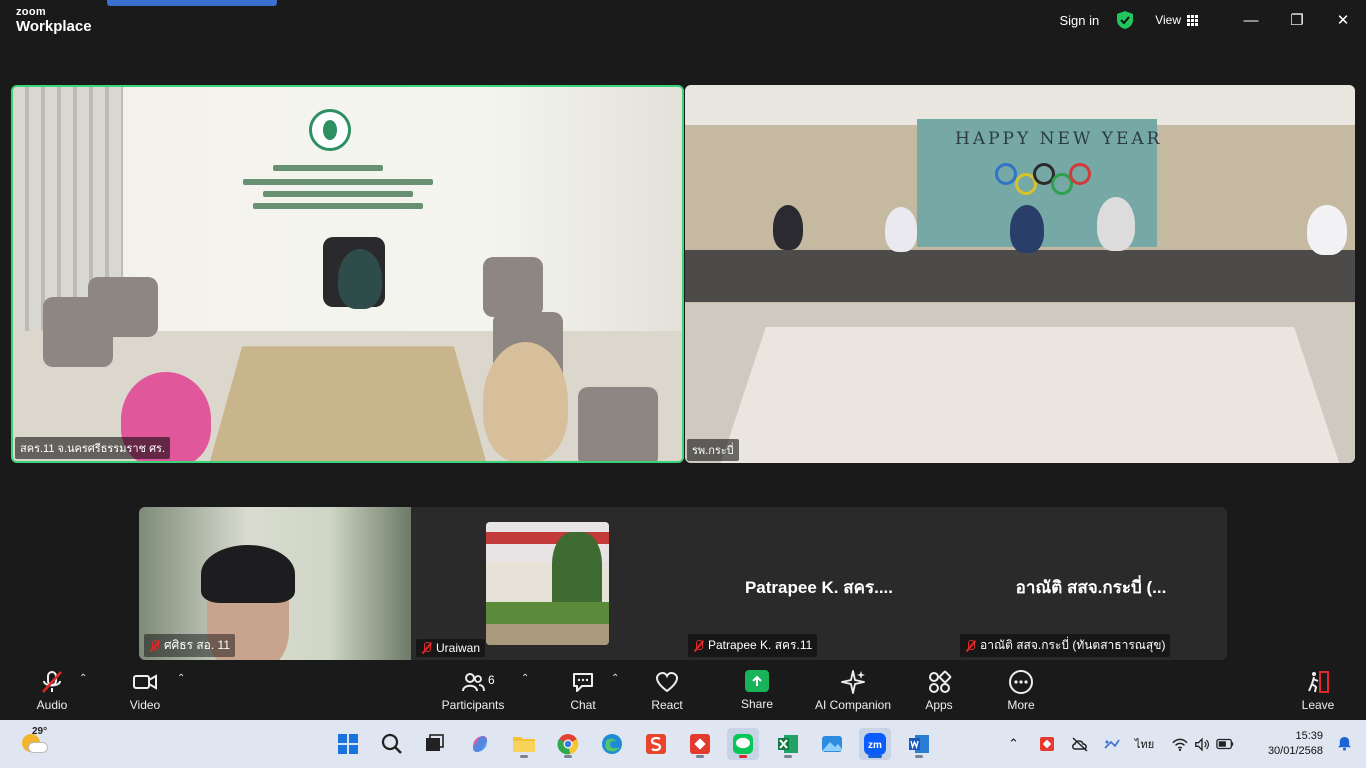  Describe the element at coordinates (757, 704) in the screenshot. I see `share-label: Share` at that location.